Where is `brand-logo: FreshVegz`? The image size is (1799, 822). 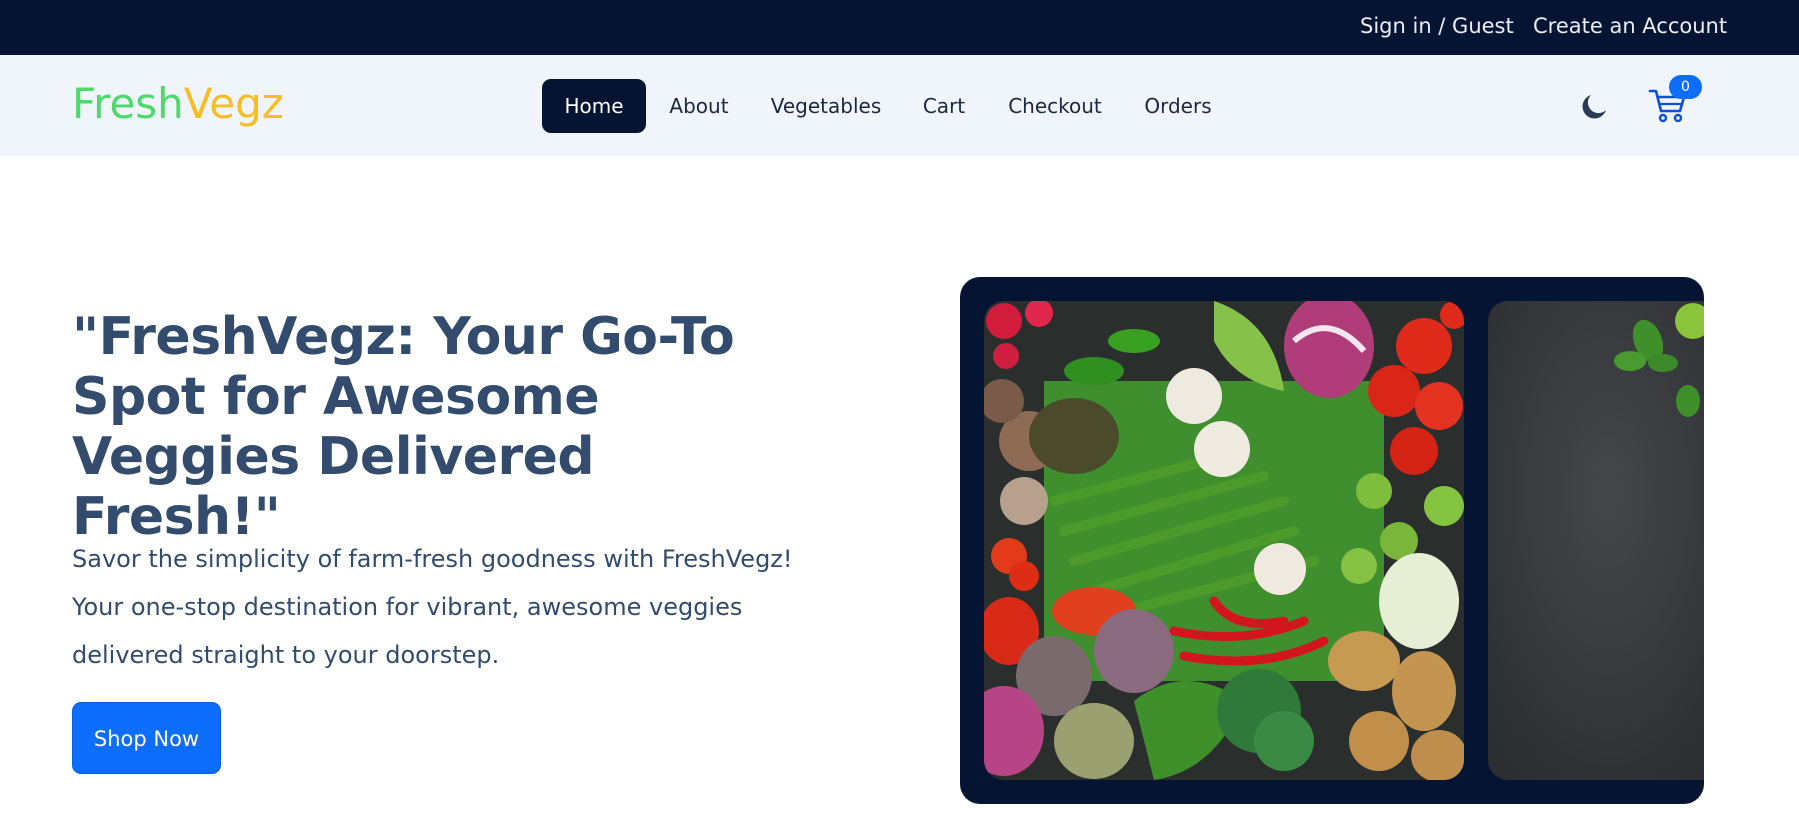
brand-logo: FreshVegz is located at coordinates (178, 104).